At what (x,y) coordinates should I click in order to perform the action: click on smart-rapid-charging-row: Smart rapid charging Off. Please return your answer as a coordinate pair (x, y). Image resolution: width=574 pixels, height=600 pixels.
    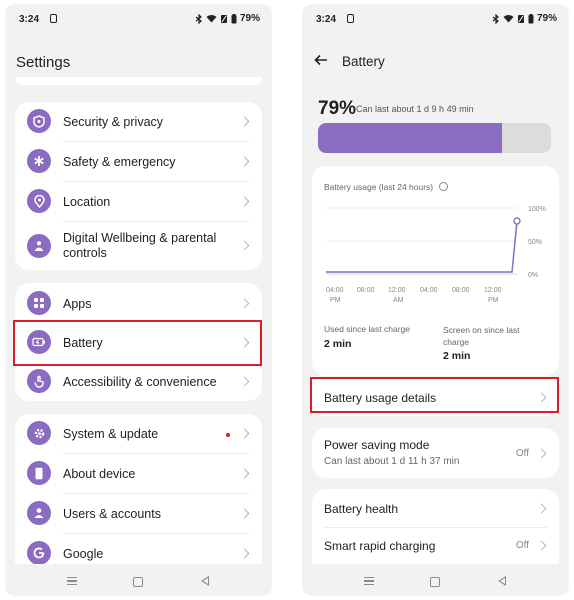
    Looking at the image, I should click on (435, 546).